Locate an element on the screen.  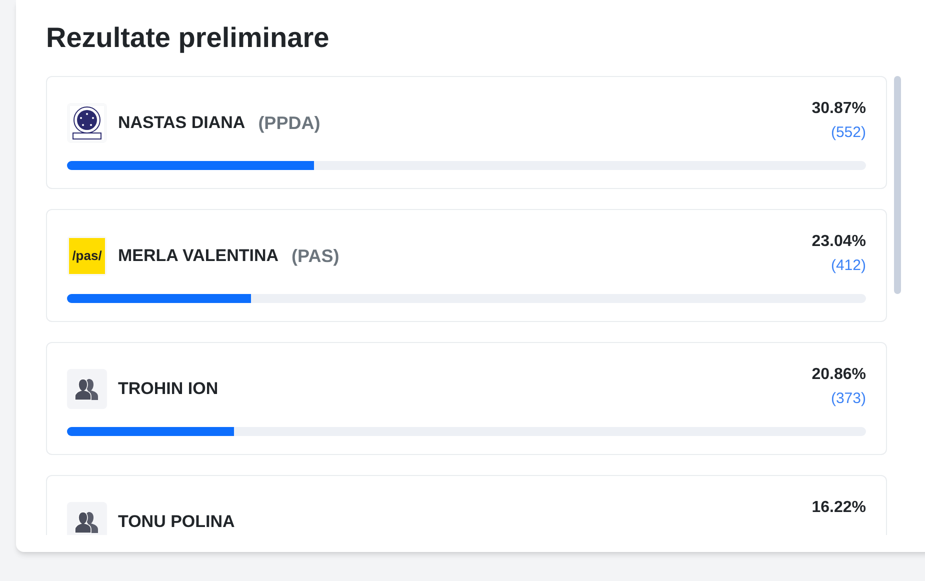
vote-count: (552) is located at coordinates (848, 133).